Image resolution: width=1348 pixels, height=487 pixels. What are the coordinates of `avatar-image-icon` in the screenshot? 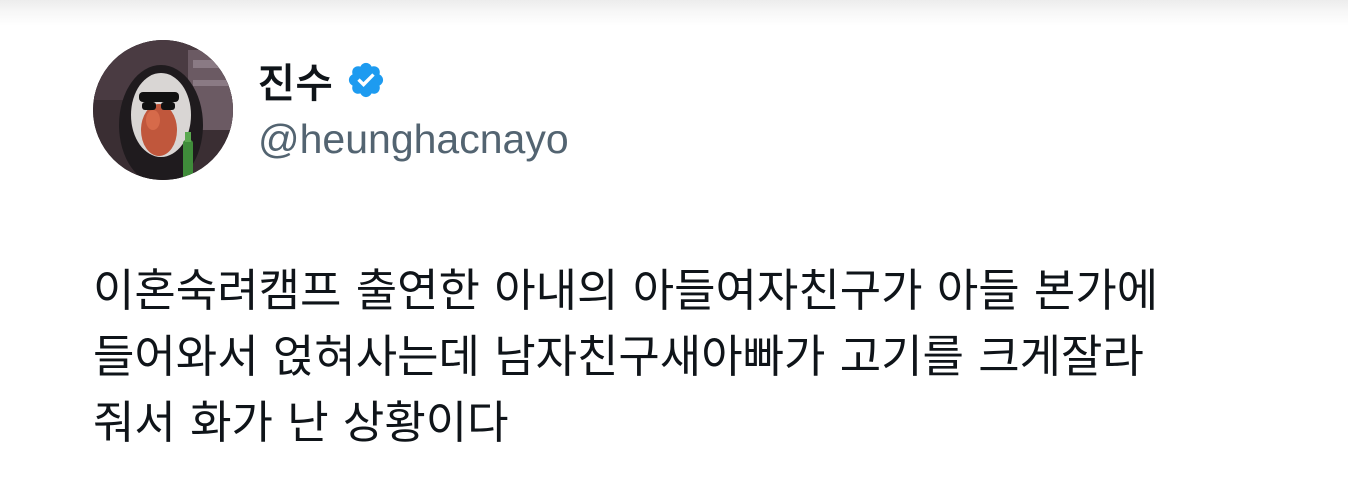 It's located at (163, 110).